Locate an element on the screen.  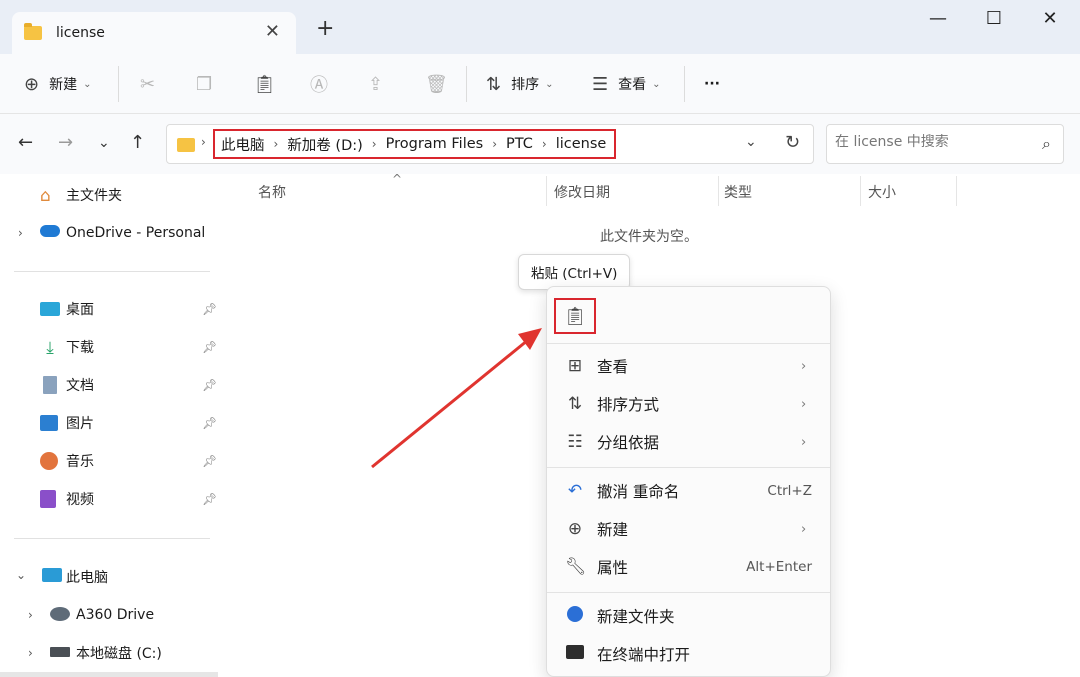
tab-close-button: ✕ is located at coordinates (272, 31).